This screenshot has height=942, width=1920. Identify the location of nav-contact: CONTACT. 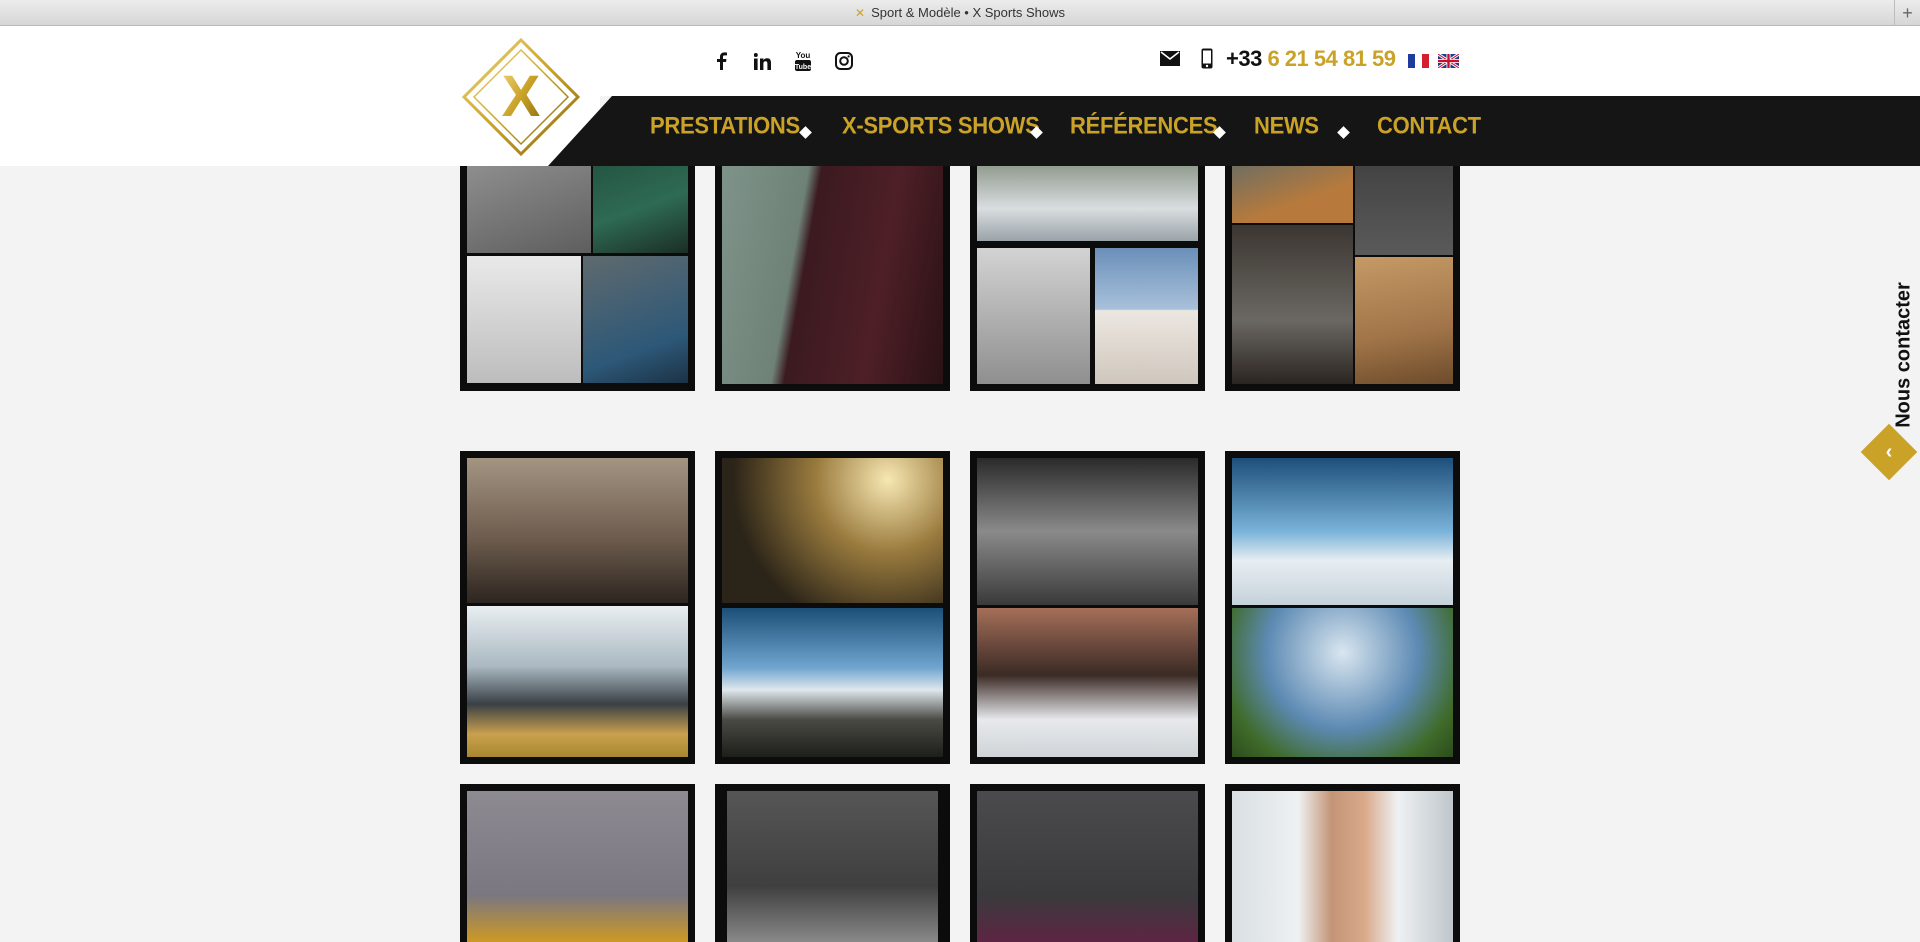
(1429, 126).